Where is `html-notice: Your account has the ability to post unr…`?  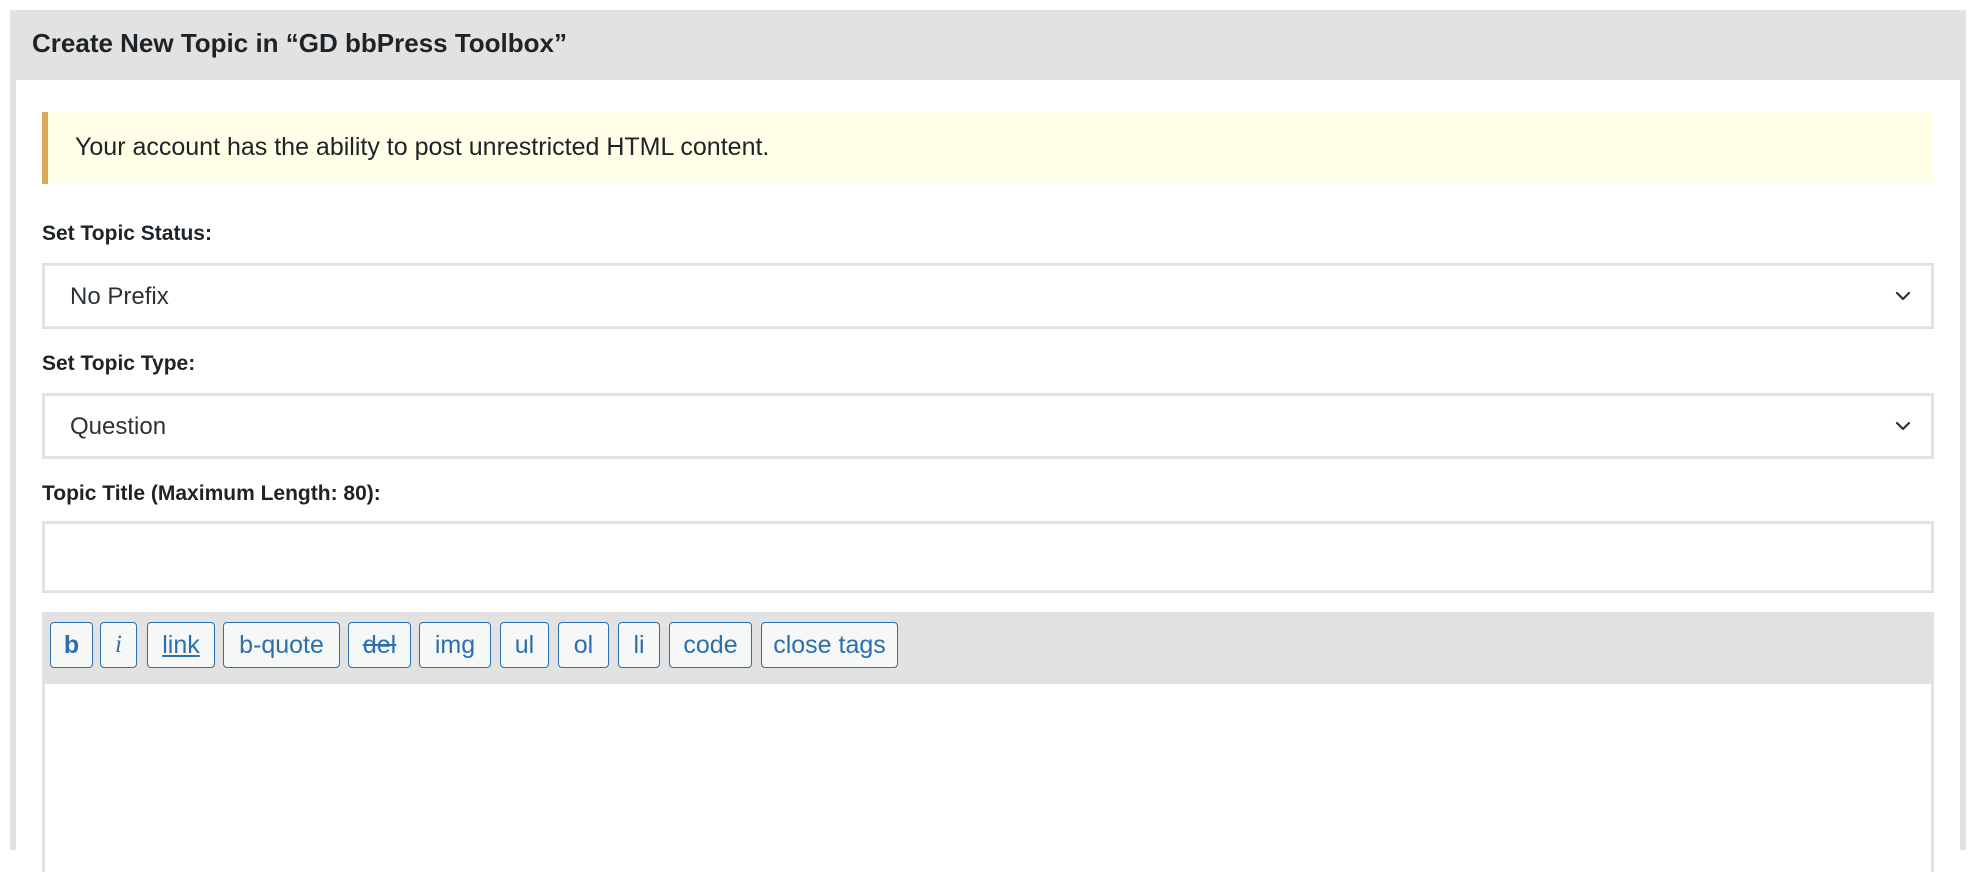
html-notice: Your account has the ability to post unr… is located at coordinates (988, 148).